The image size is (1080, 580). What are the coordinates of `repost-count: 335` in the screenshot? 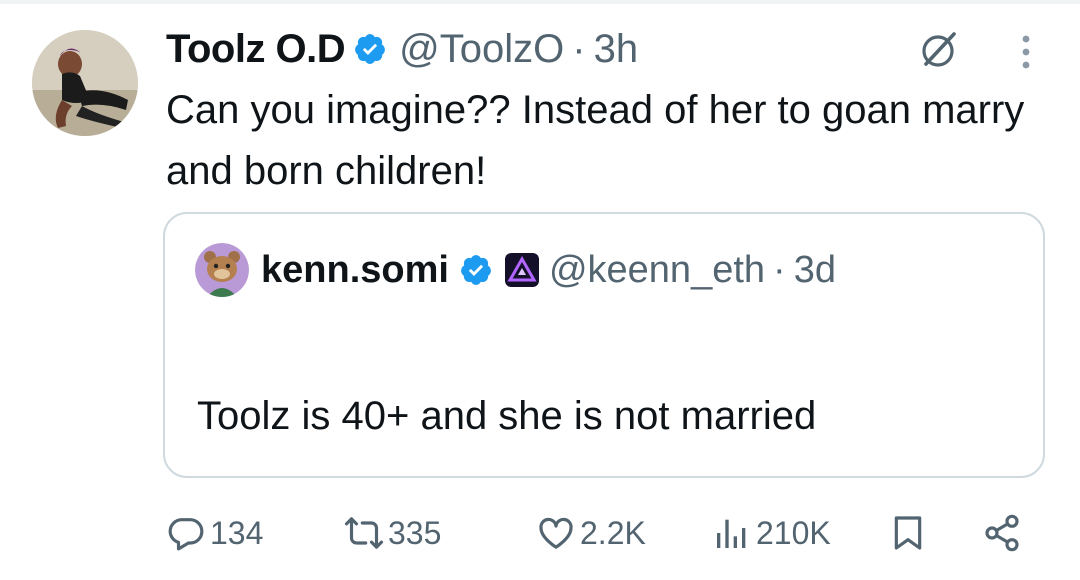 It's located at (415, 532).